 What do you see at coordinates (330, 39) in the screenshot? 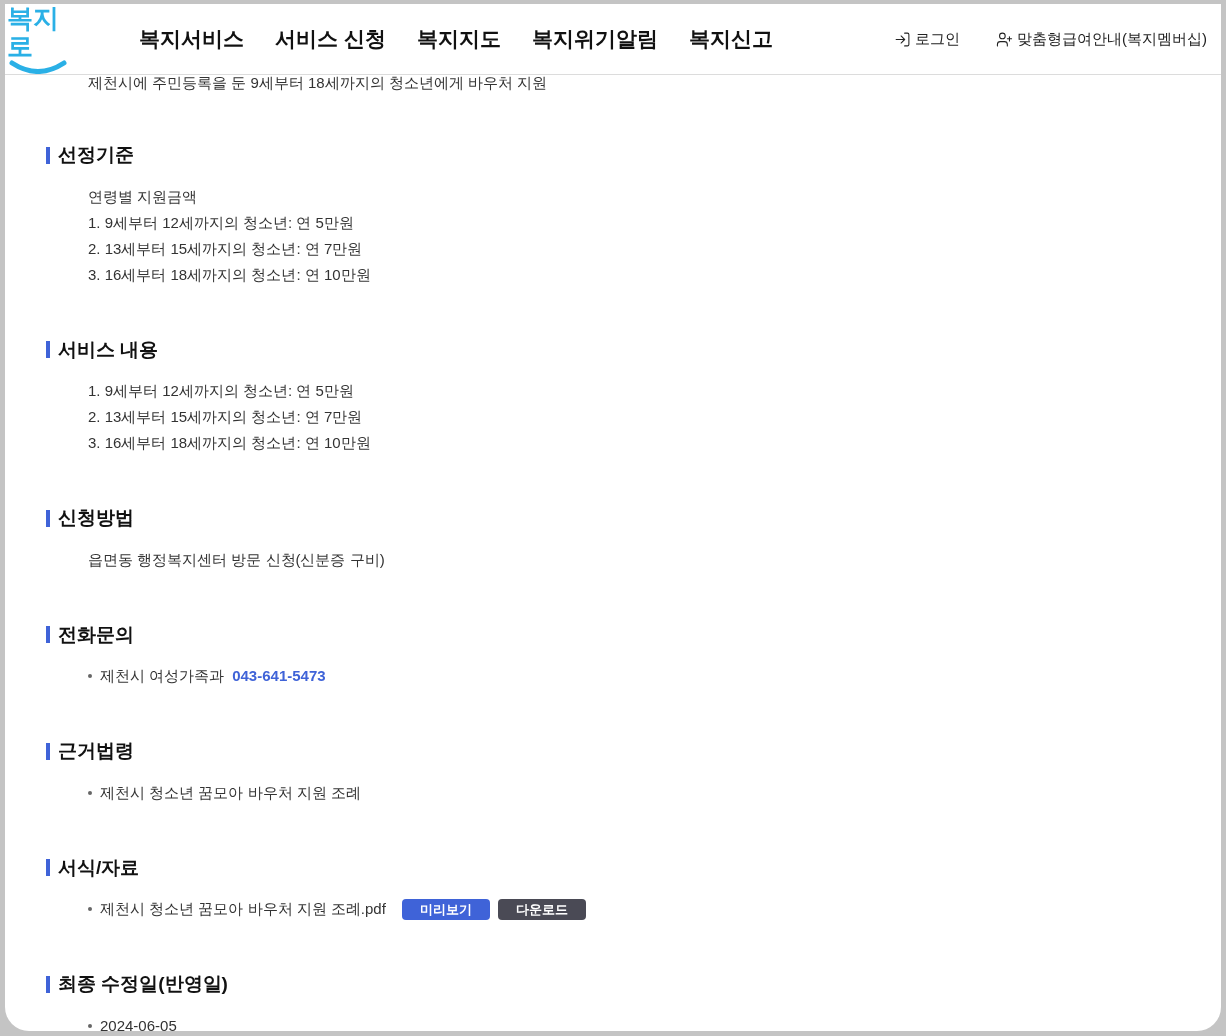
I see `nav-link: 서비스 신청` at bounding box center [330, 39].